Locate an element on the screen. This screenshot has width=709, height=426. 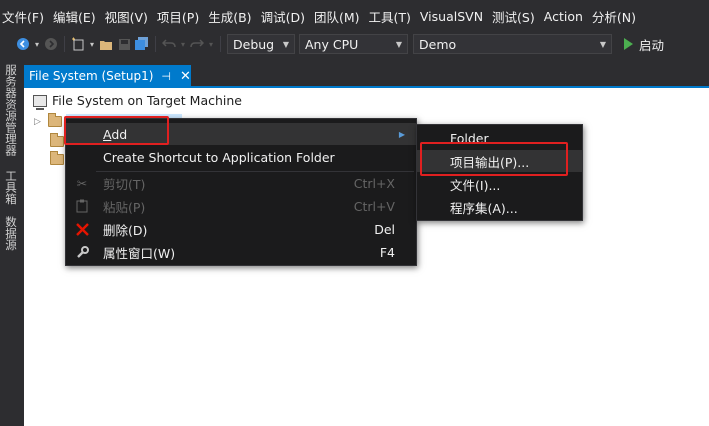
menu-item-label: 剪切(T) is located at coordinates (124, 184).